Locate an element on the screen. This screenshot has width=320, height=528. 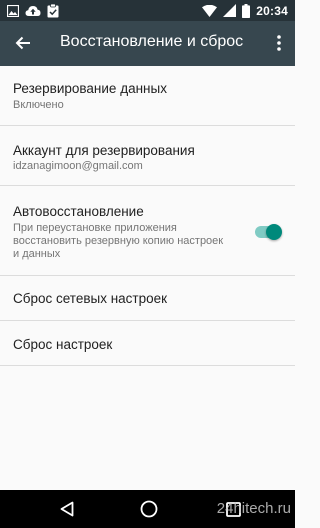
cloud-upload-icon is located at coordinates (33, 10).